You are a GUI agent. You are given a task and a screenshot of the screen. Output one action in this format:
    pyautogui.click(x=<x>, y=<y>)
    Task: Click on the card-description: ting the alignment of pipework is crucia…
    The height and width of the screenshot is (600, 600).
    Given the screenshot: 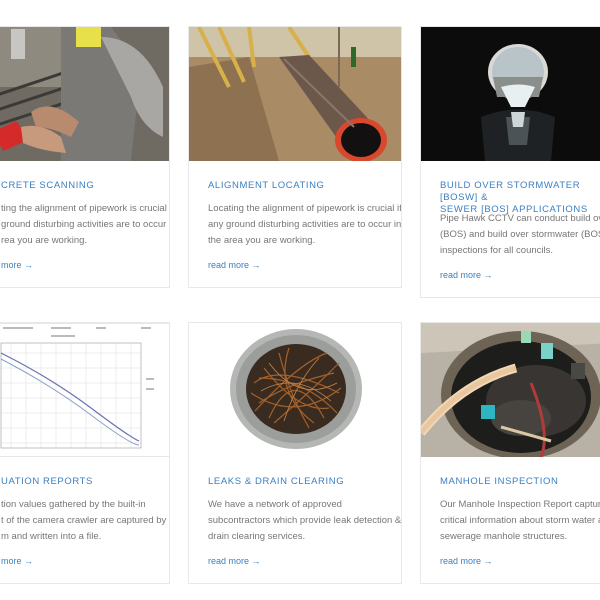 What is the action you would take?
    pyautogui.click(x=85, y=225)
    